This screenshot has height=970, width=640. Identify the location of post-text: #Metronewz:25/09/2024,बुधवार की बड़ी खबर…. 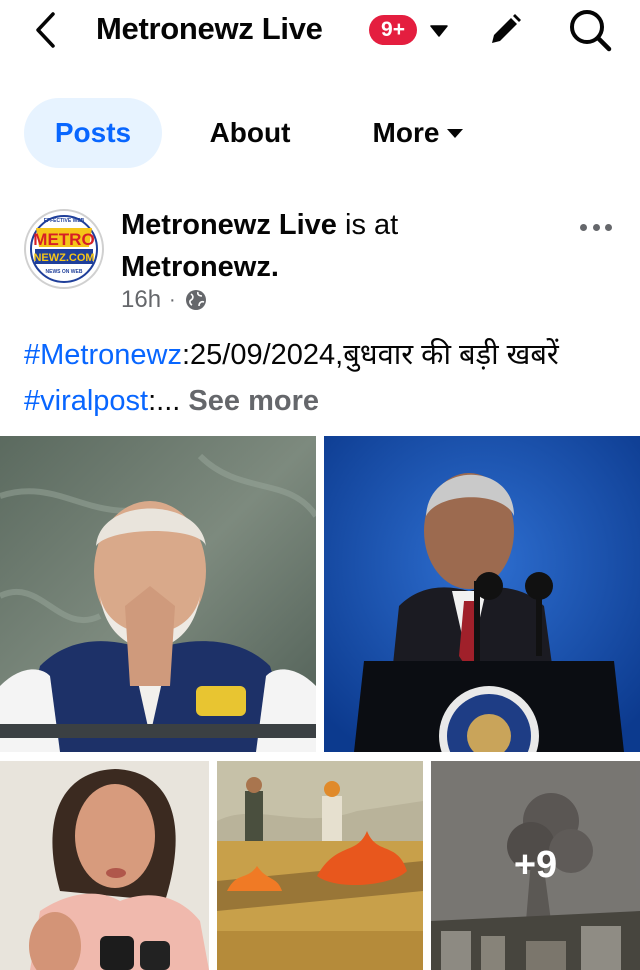
(324, 378).